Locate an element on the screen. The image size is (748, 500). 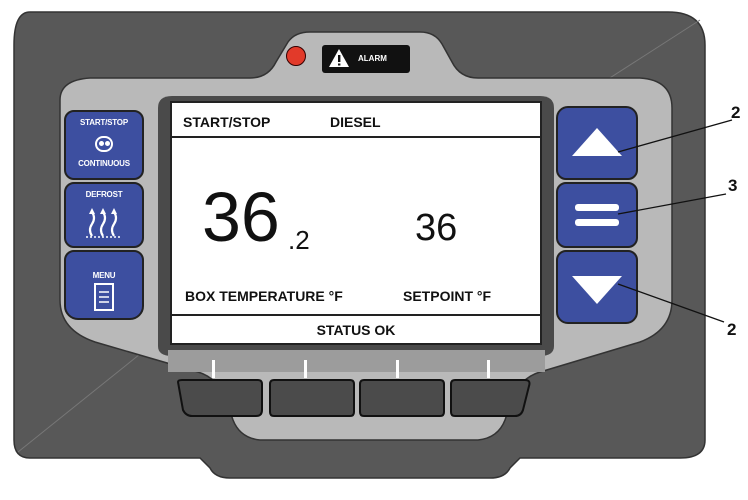
callout-select: 3 is located at coordinates (733, 185).